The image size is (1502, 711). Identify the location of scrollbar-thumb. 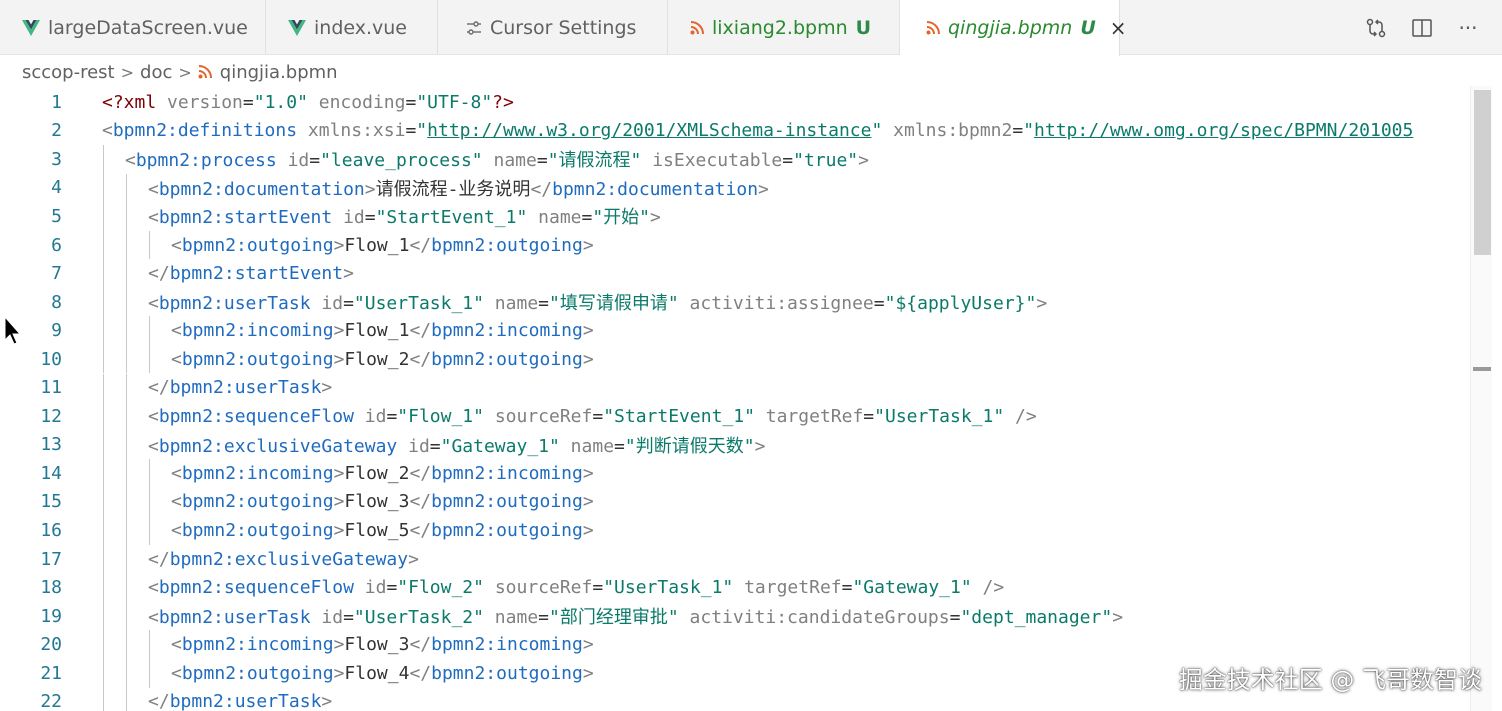
(1482, 172).